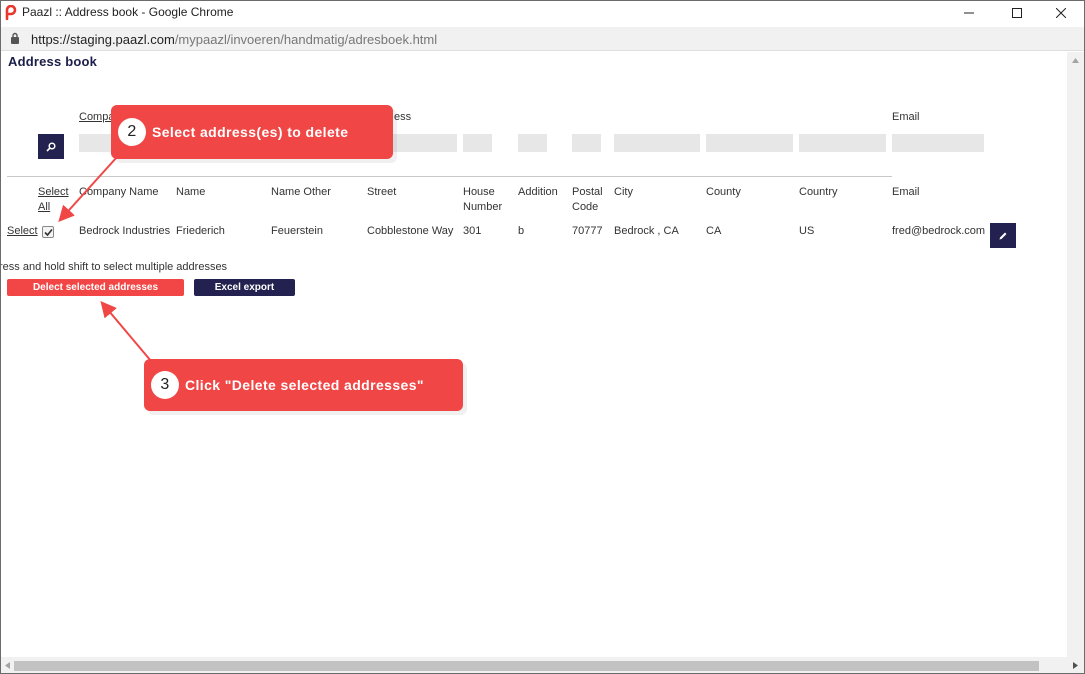 The image size is (1085, 674). What do you see at coordinates (128, 12) in the screenshot?
I see `window-title: Paazl :: Address book - Google Chrome` at bounding box center [128, 12].